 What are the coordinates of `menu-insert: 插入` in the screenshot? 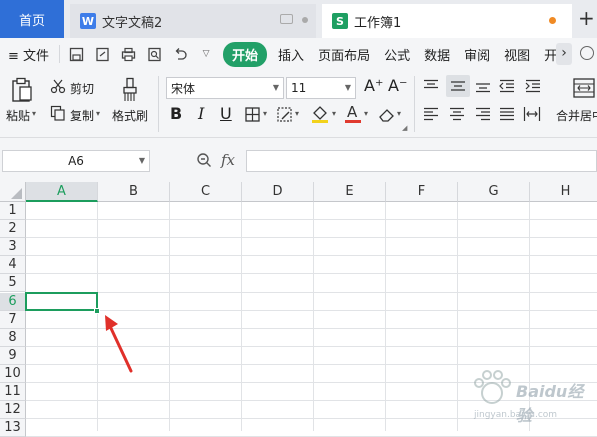 It's located at (291, 54).